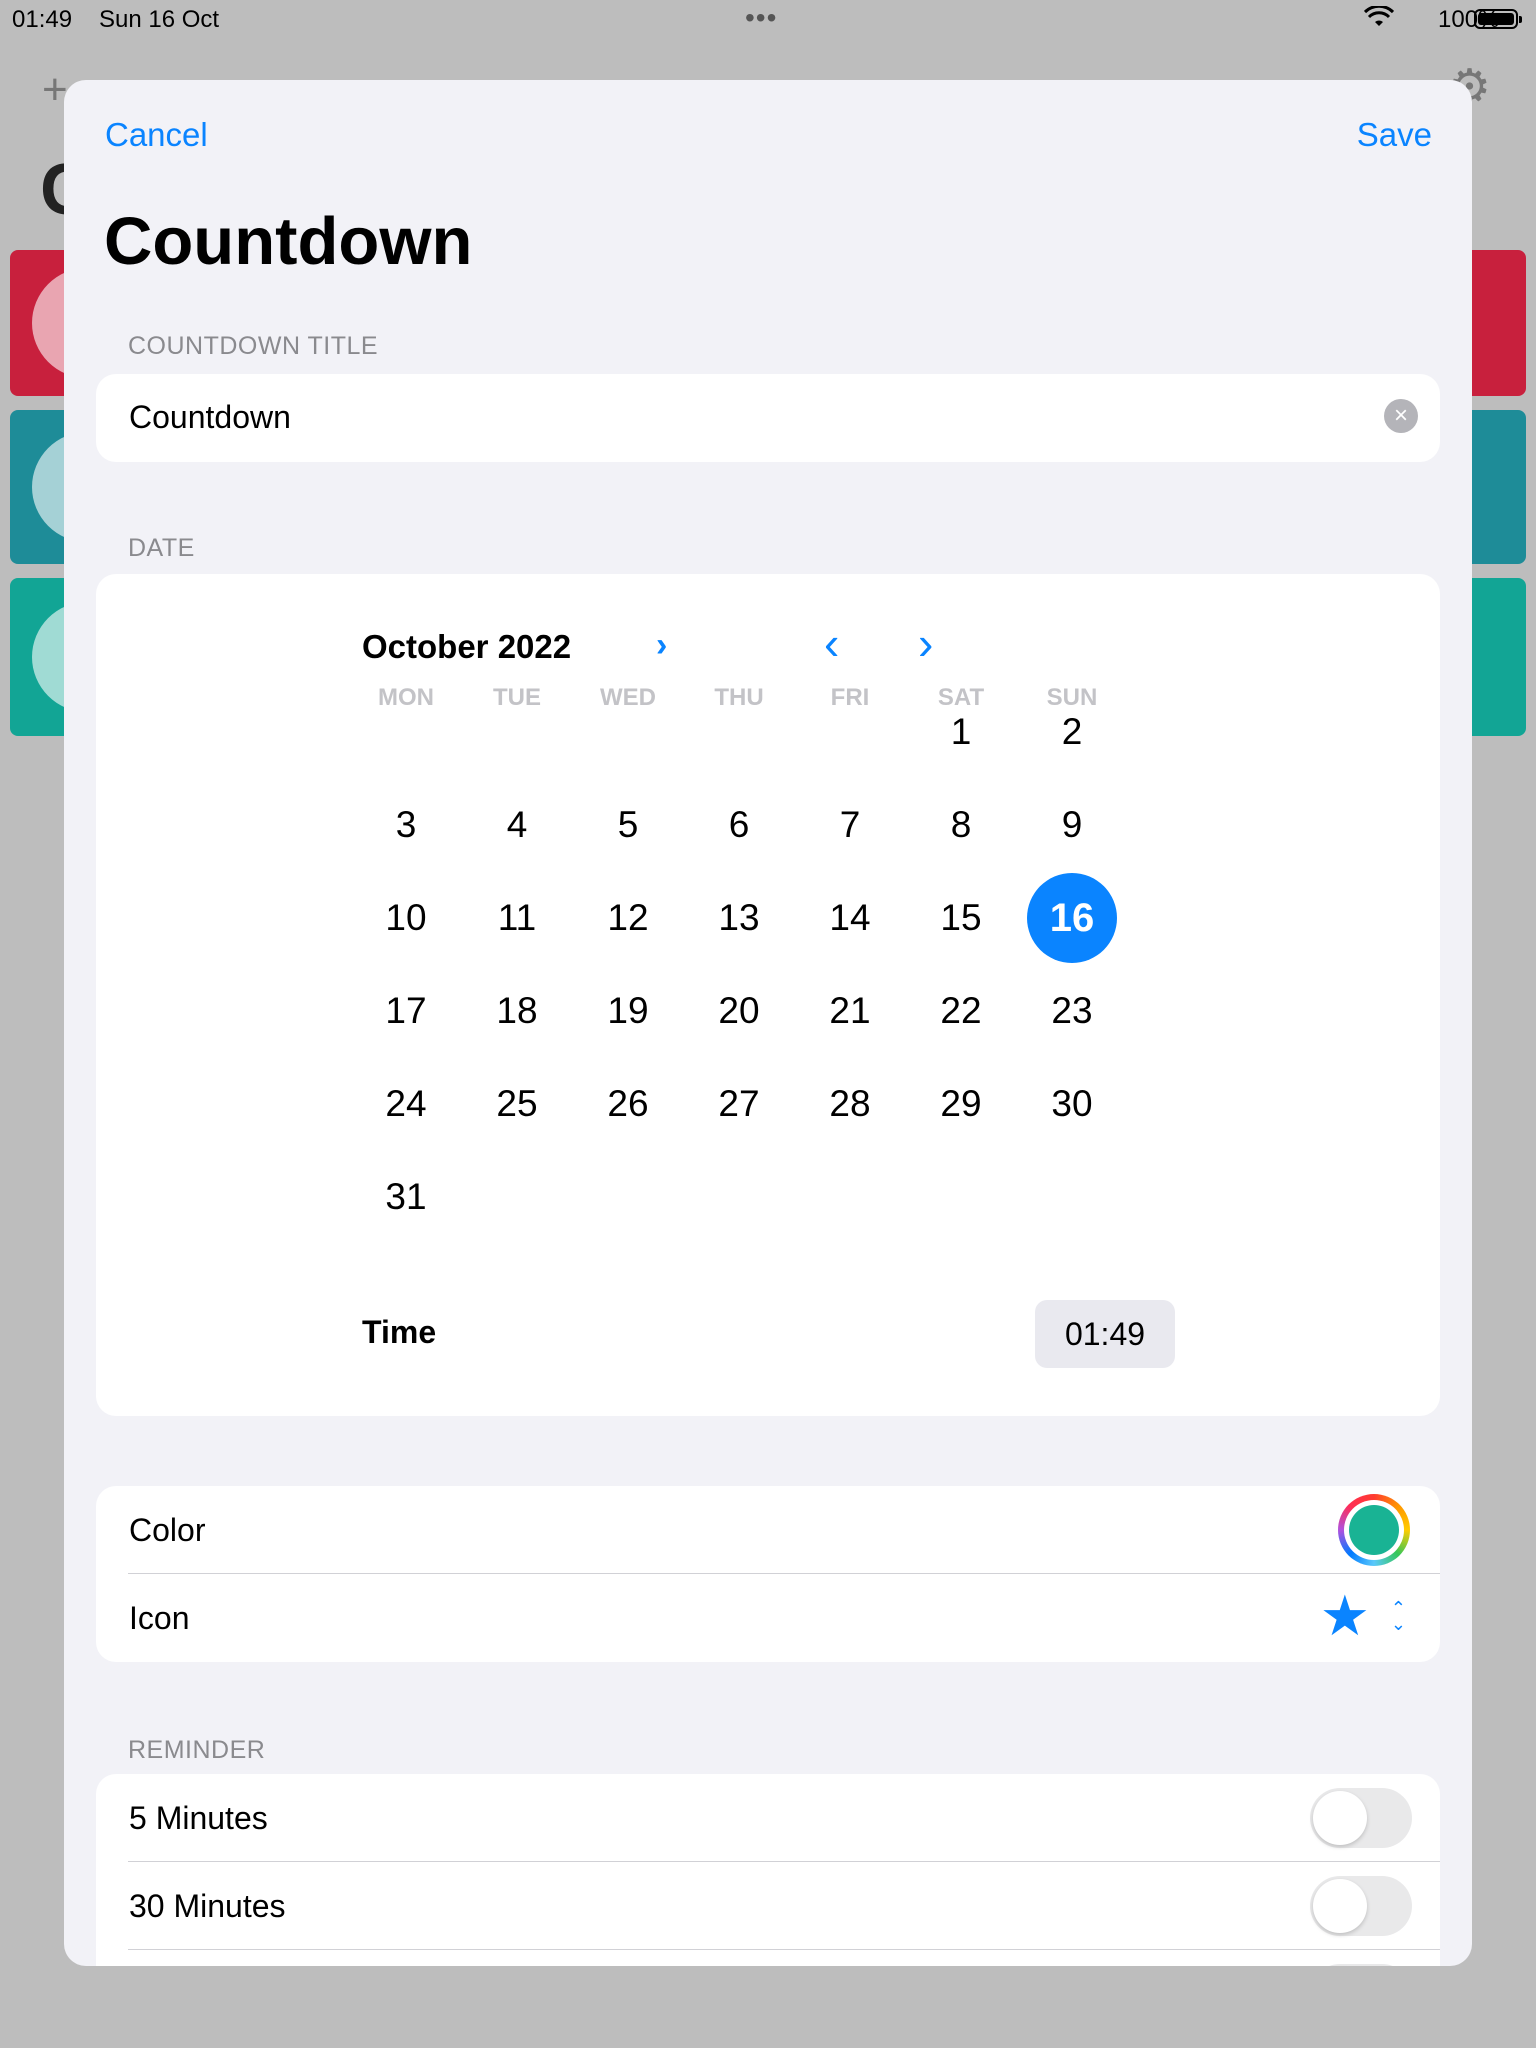 The height and width of the screenshot is (2048, 1536). What do you see at coordinates (167, 1530) in the screenshot?
I see `color-label: Color` at bounding box center [167, 1530].